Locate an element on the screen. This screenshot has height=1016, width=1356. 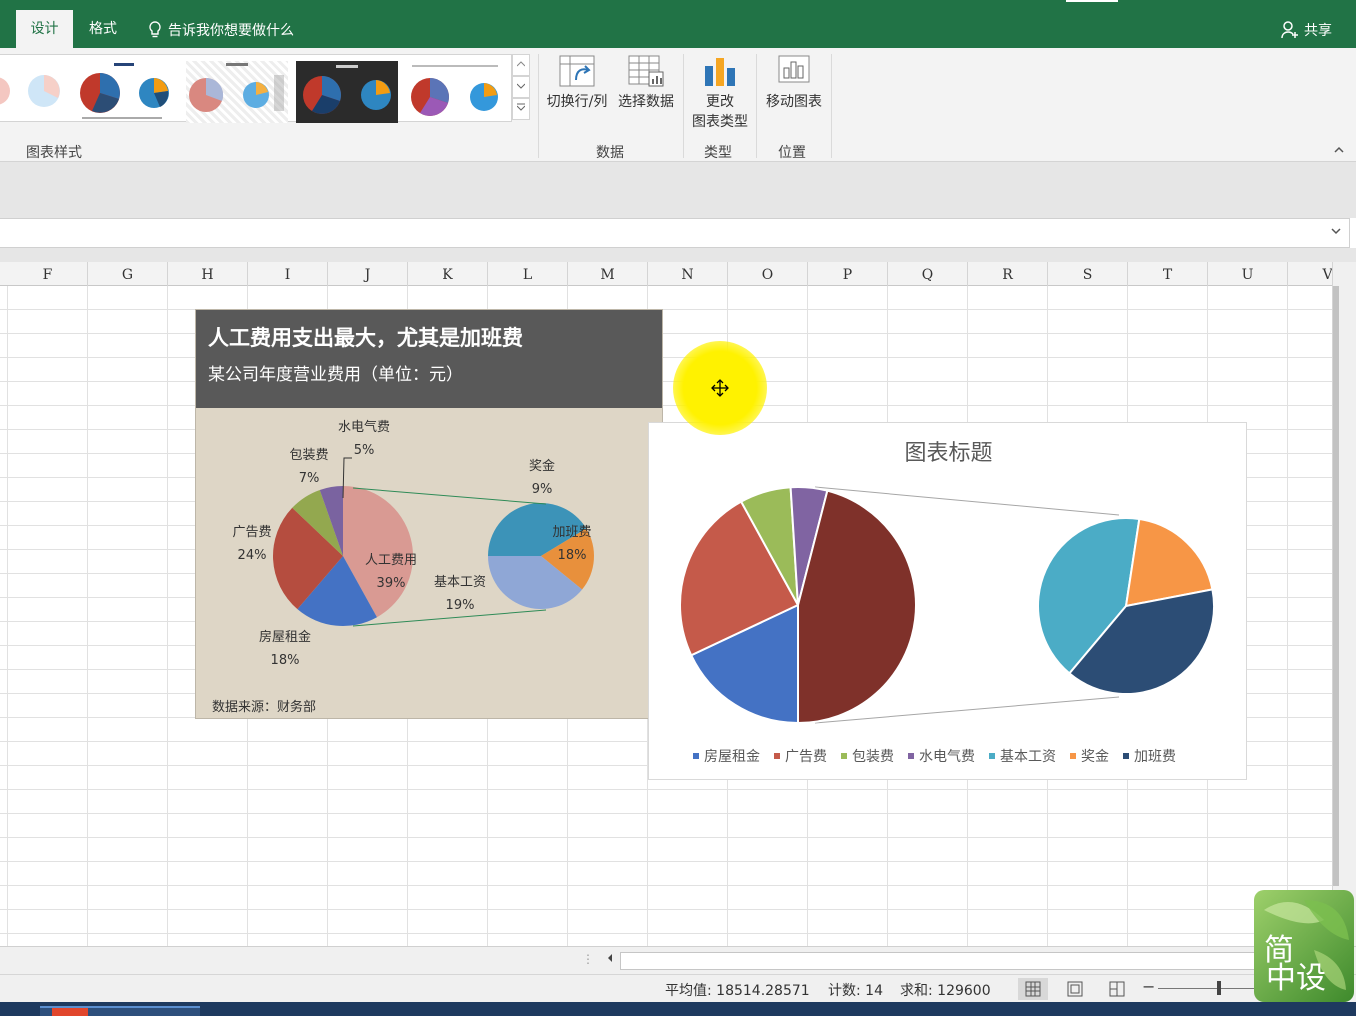
windows-taskbar is located at coordinates (678, 1009).